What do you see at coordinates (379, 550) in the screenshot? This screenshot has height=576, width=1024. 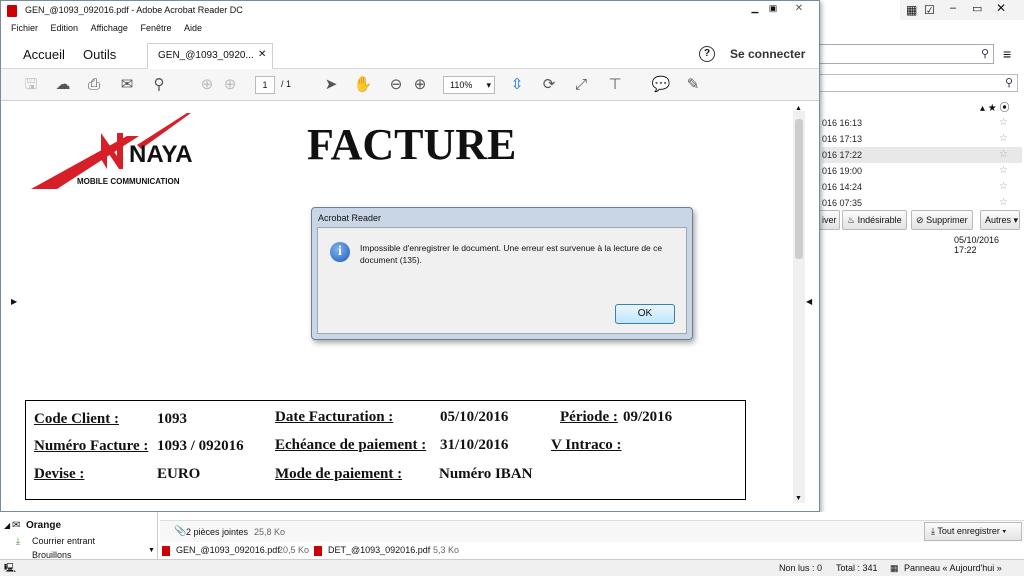 I see `attachment-2-name: DET_@1093_092016.pdf` at bounding box center [379, 550].